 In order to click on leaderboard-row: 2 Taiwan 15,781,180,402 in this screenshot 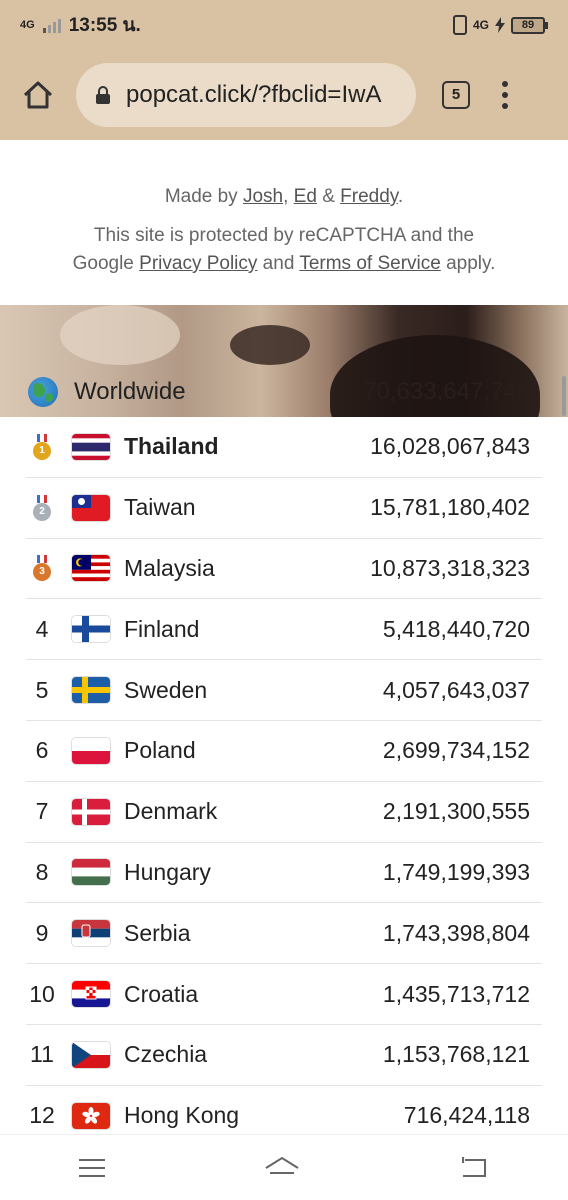, I will do `click(284, 508)`.